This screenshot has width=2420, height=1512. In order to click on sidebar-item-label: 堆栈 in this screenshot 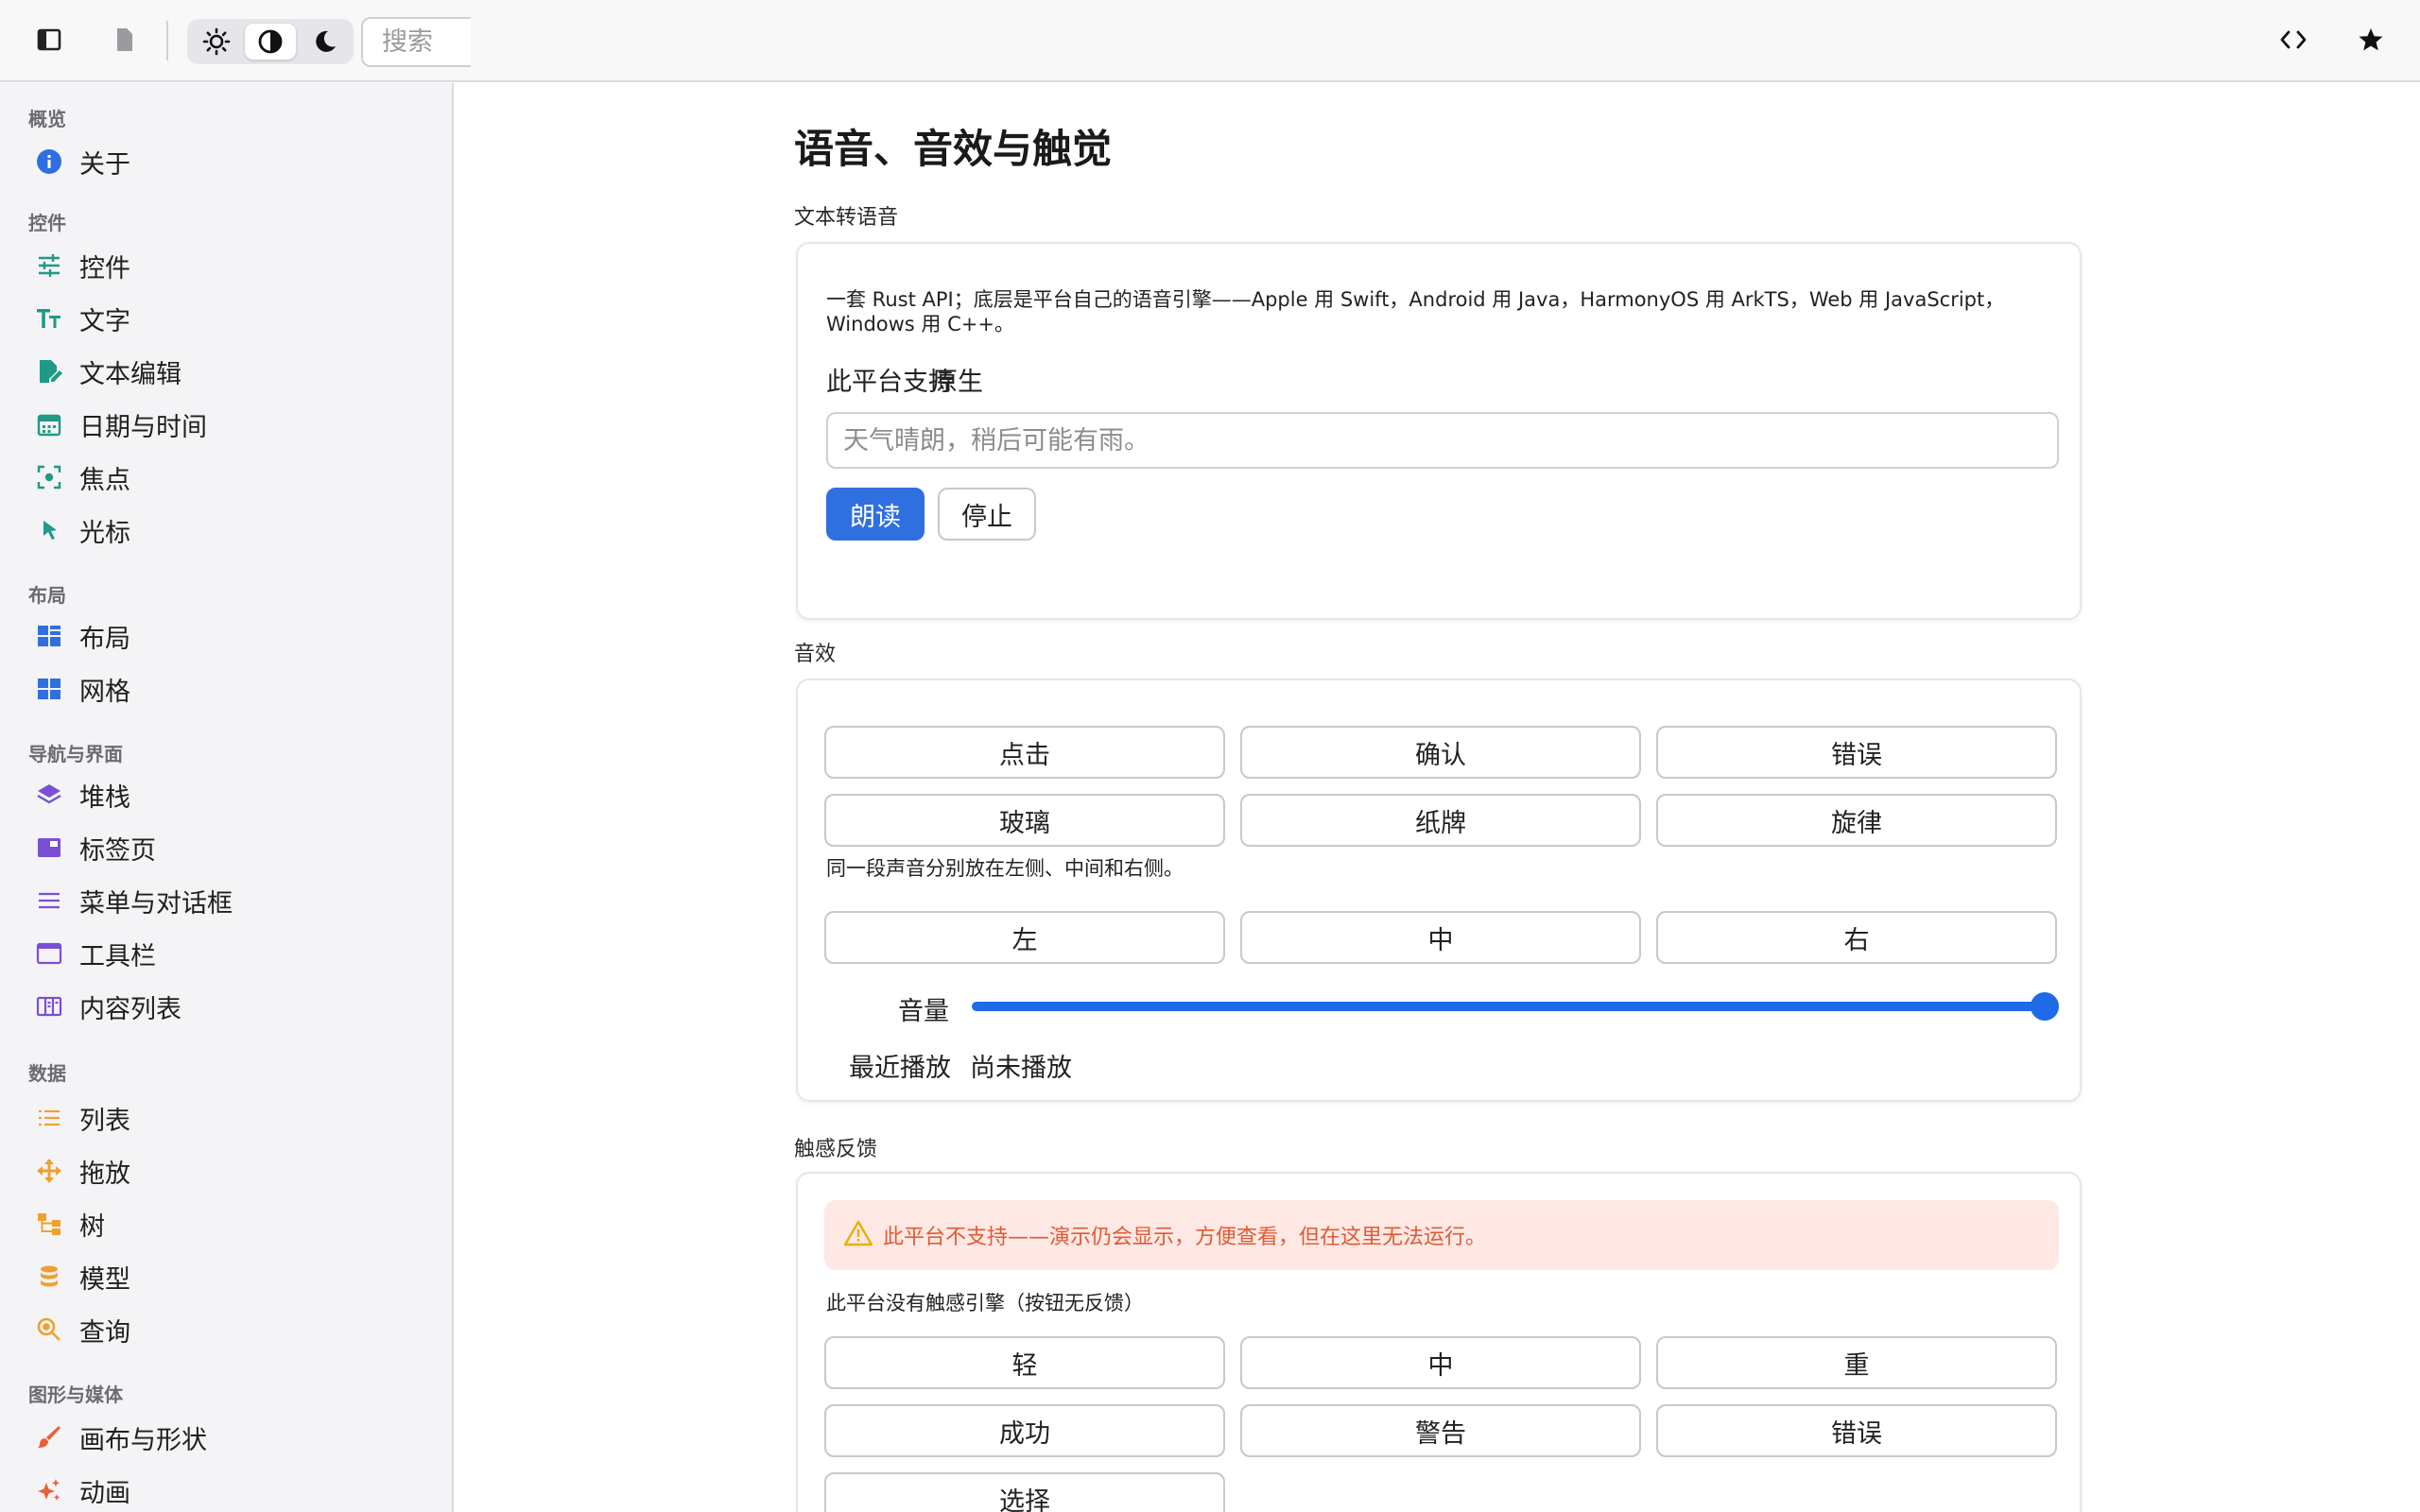, I will do `click(104, 797)`.